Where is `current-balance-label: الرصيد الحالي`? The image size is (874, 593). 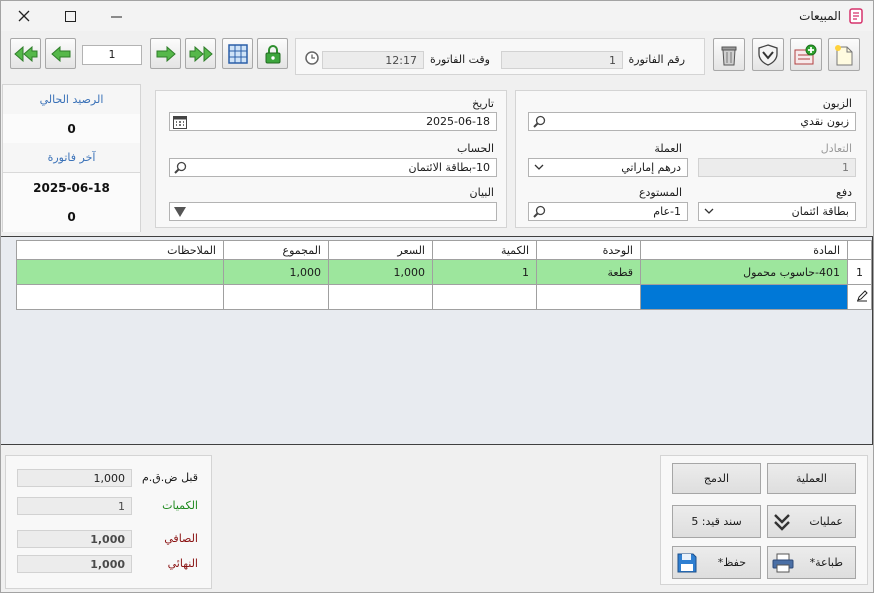 current-balance-label: الرصيد الحالي is located at coordinates (71, 100).